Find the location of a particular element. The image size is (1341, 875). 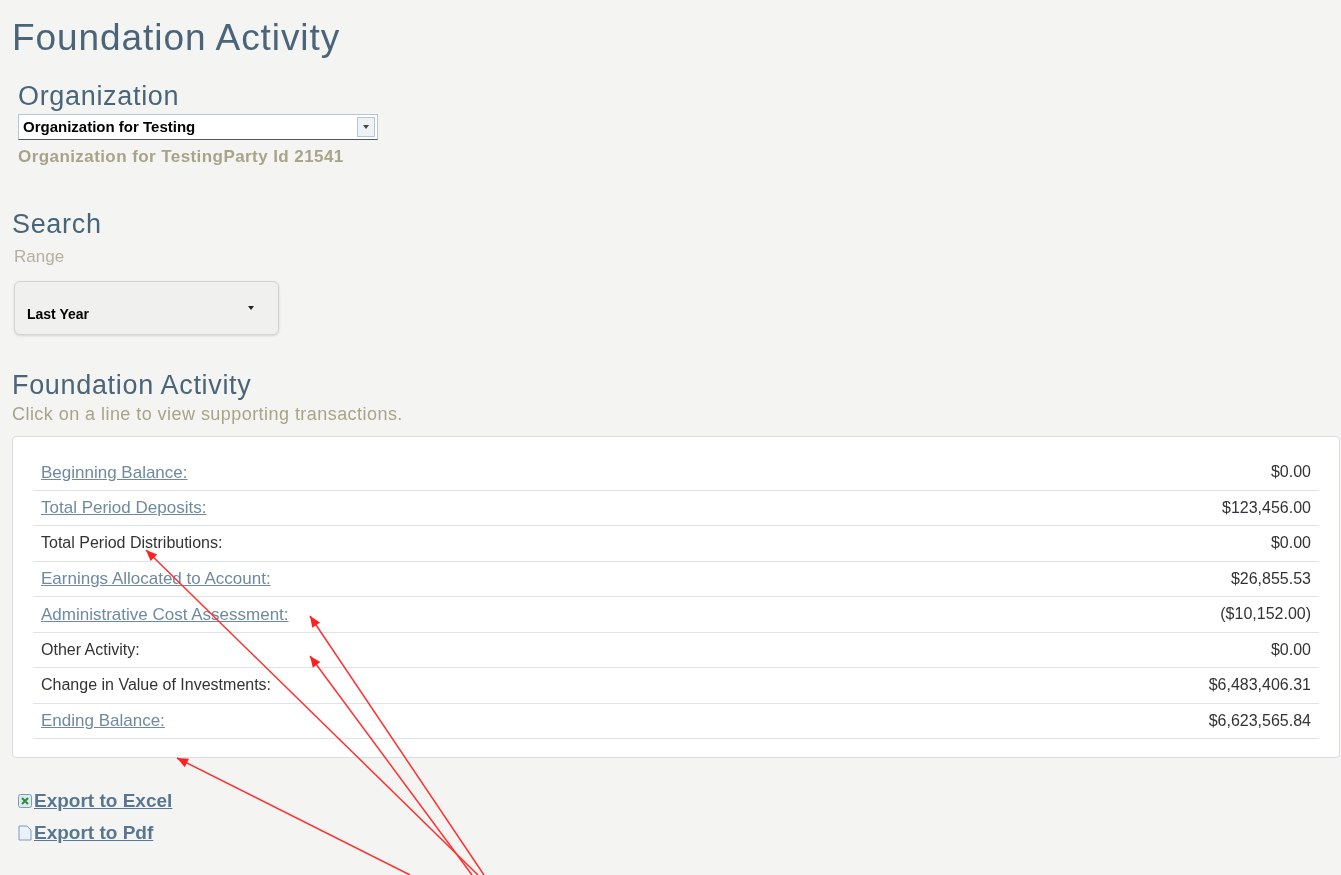

section-heading: Foundation Activity is located at coordinates (132, 385).